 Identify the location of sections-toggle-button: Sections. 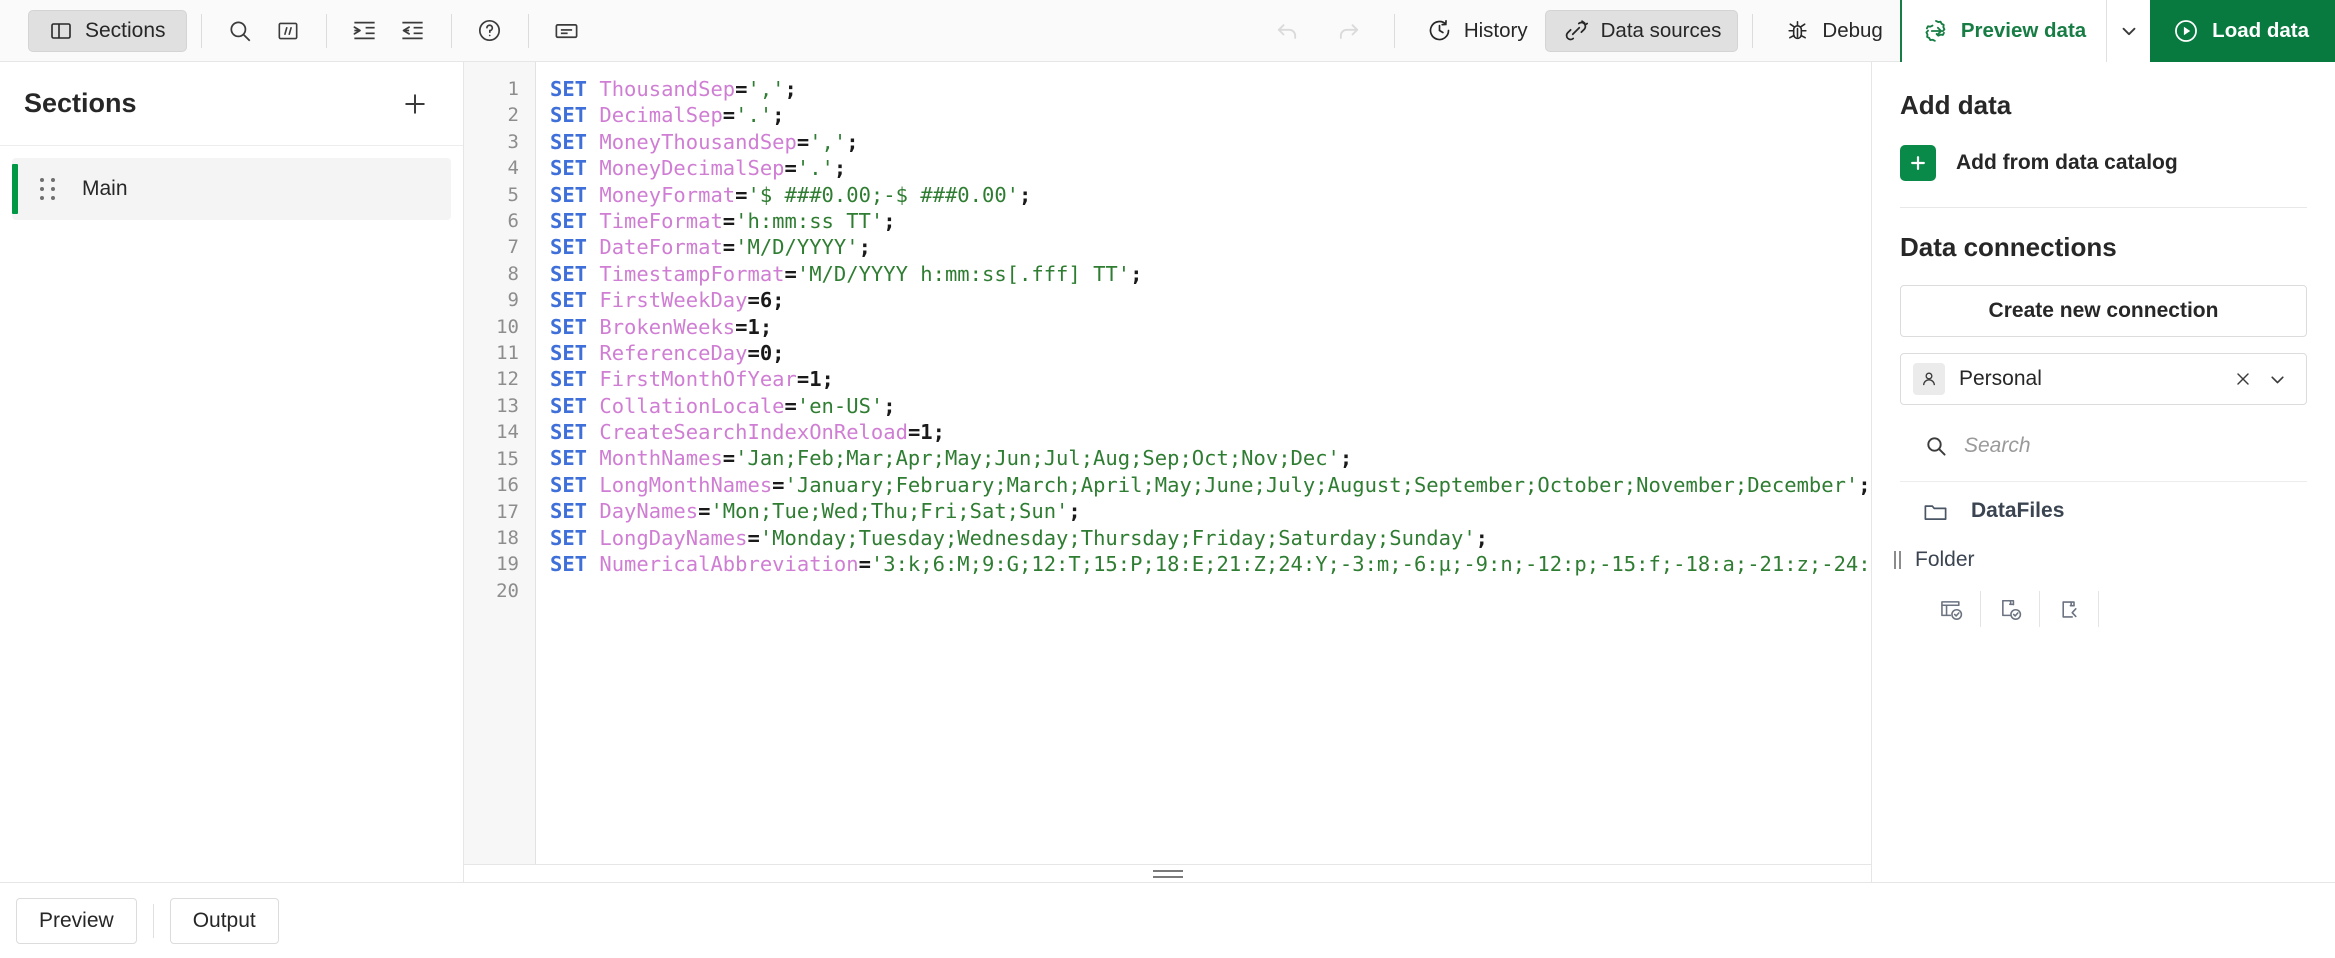
(107, 30).